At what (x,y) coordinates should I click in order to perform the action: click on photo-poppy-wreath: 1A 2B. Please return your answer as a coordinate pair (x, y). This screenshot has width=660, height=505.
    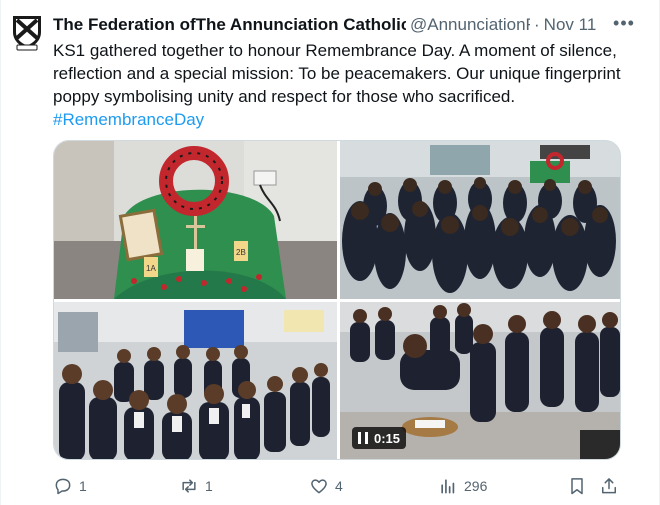
    Looking at the image, I should click on (195, 220).